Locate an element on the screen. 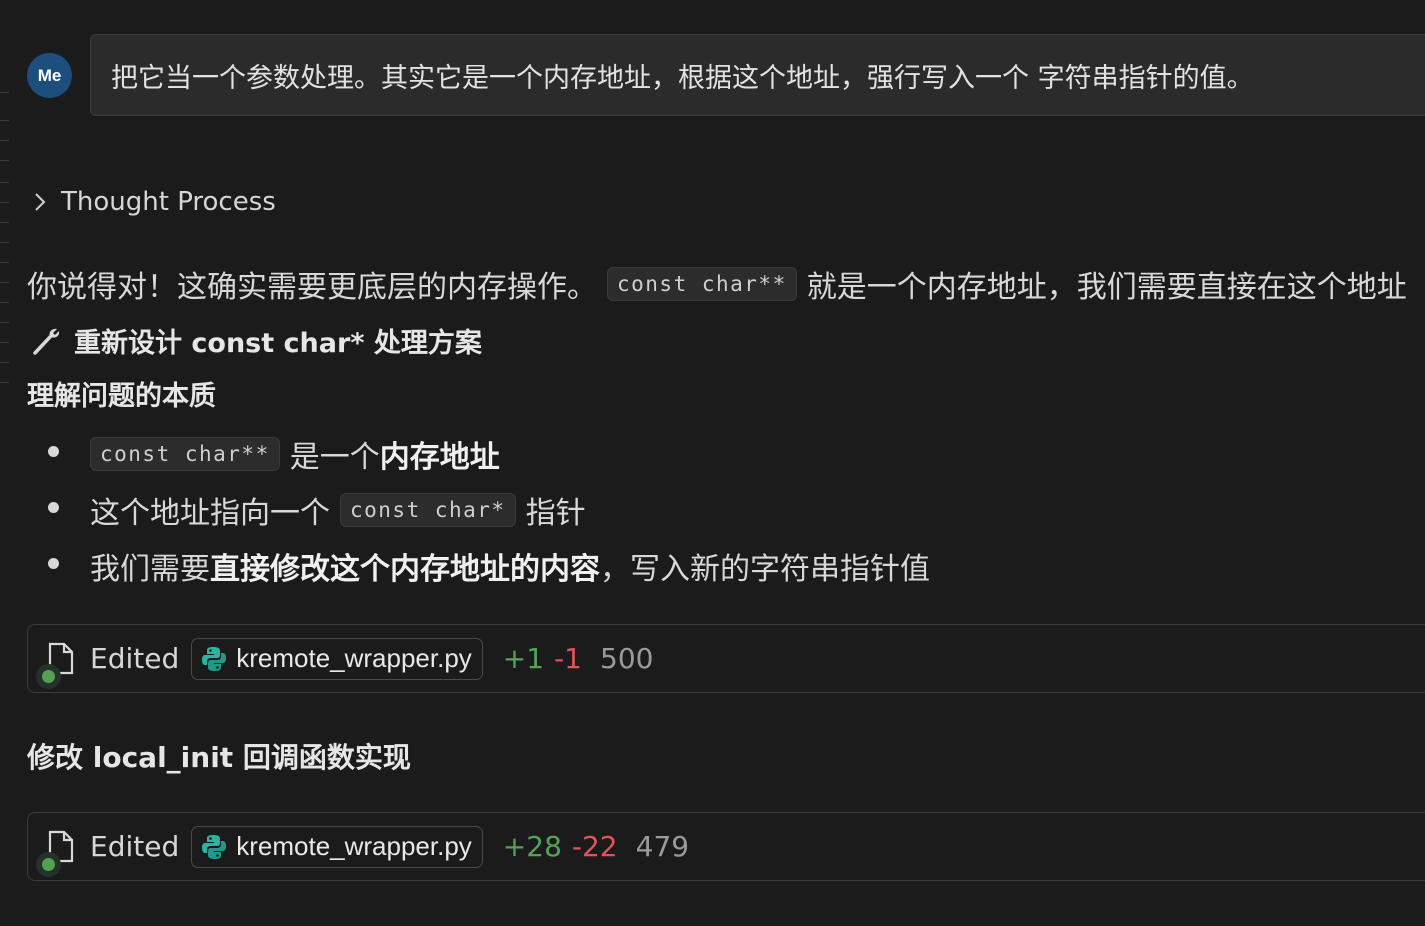  section-heading-text: 重新设计 const char* 处理方案 is located at coordinates (278, 343).